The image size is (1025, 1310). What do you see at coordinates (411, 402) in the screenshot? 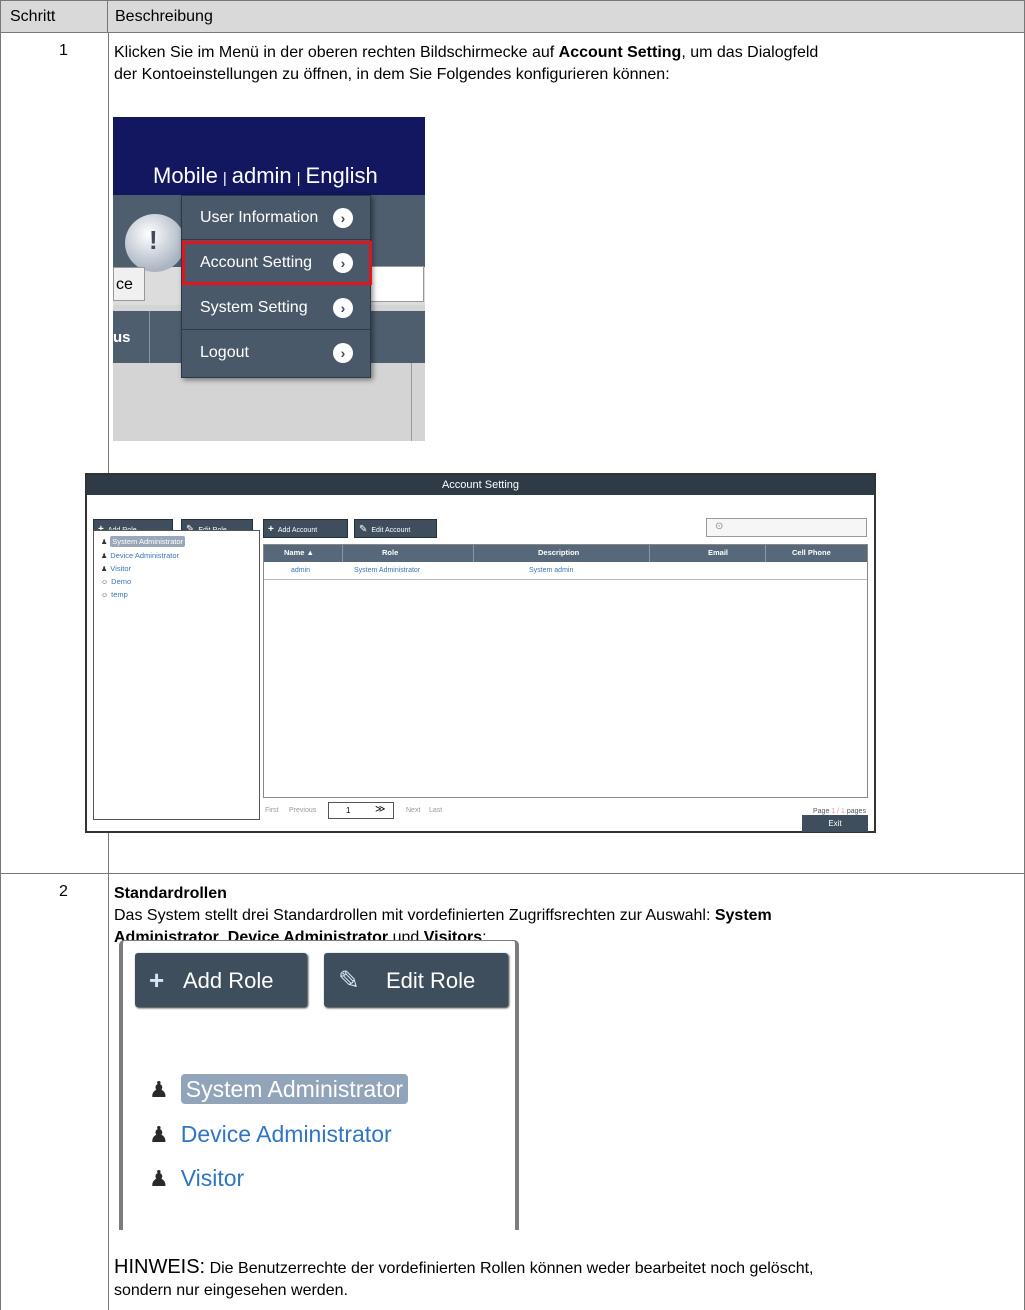
I see `divider` at bounding box center [411, 402].